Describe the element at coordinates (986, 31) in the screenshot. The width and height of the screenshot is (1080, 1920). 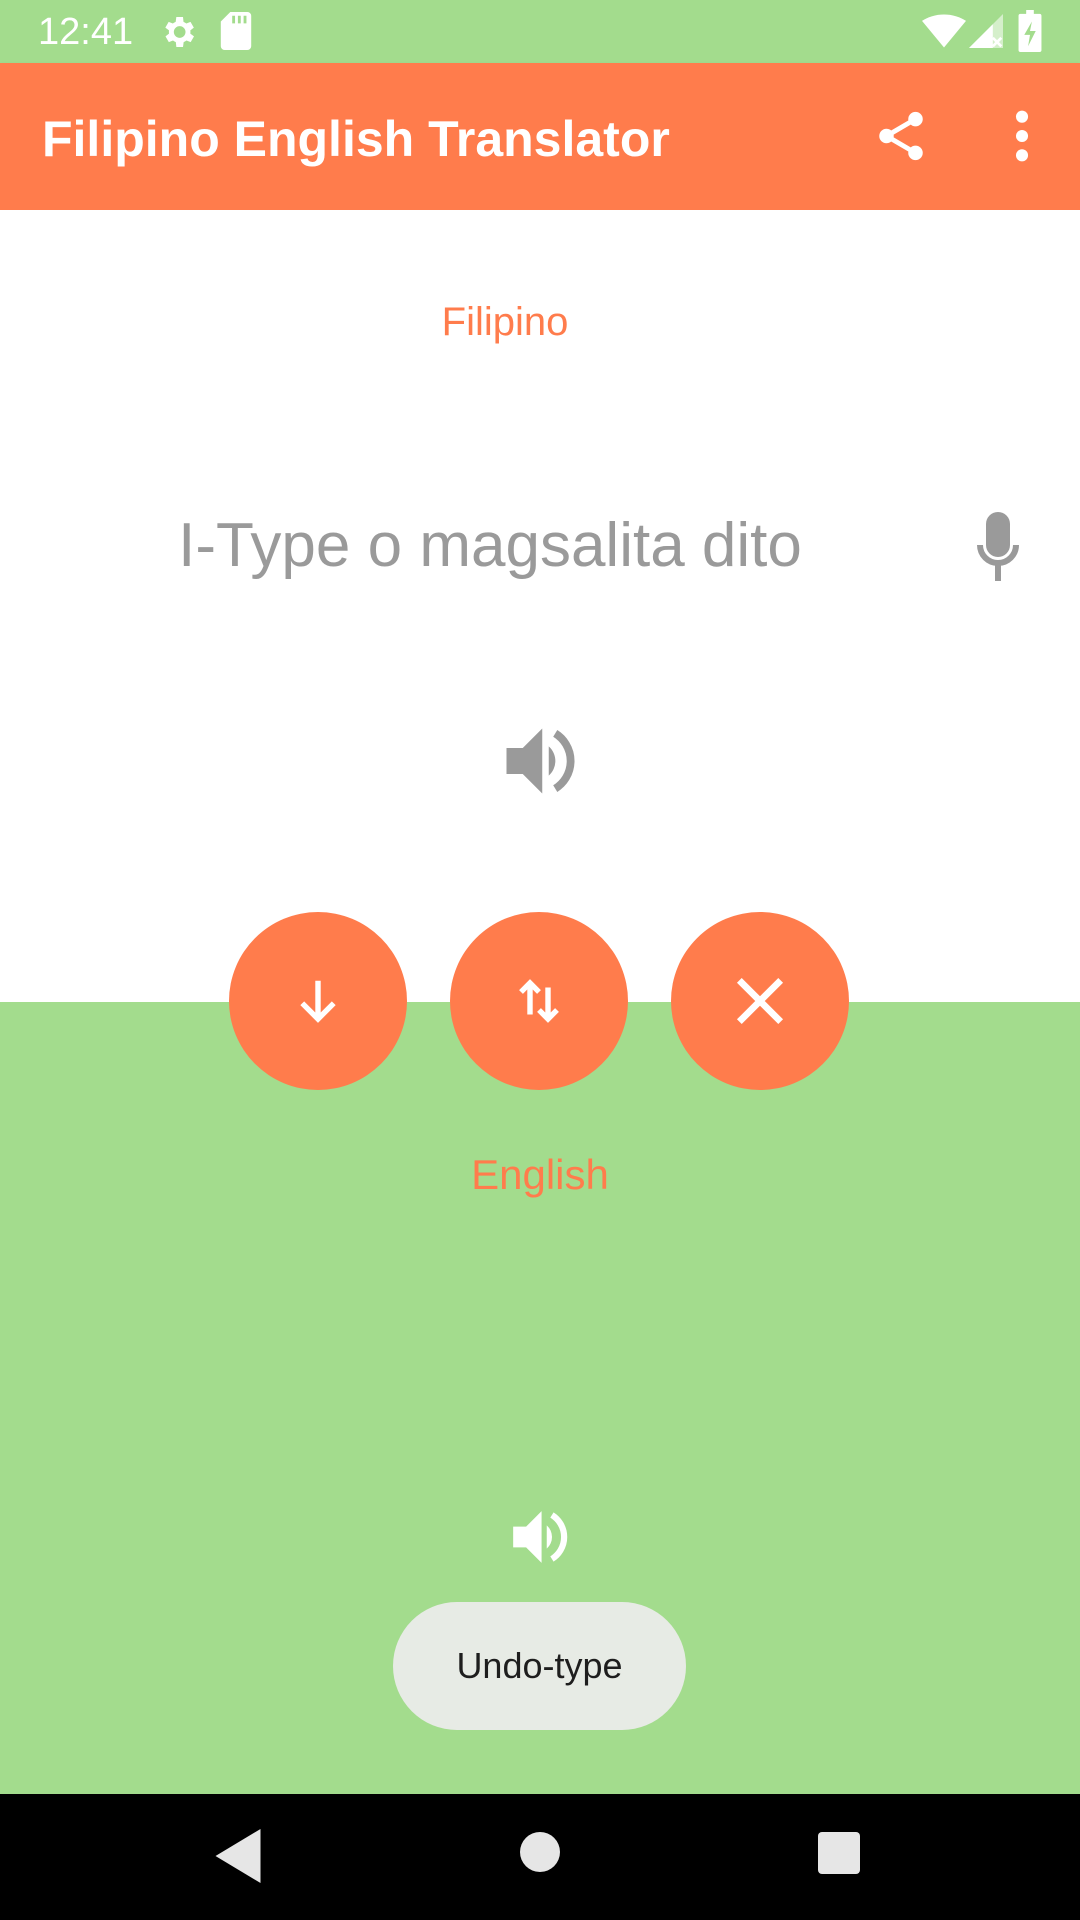
I see `signal-icon` at that location.